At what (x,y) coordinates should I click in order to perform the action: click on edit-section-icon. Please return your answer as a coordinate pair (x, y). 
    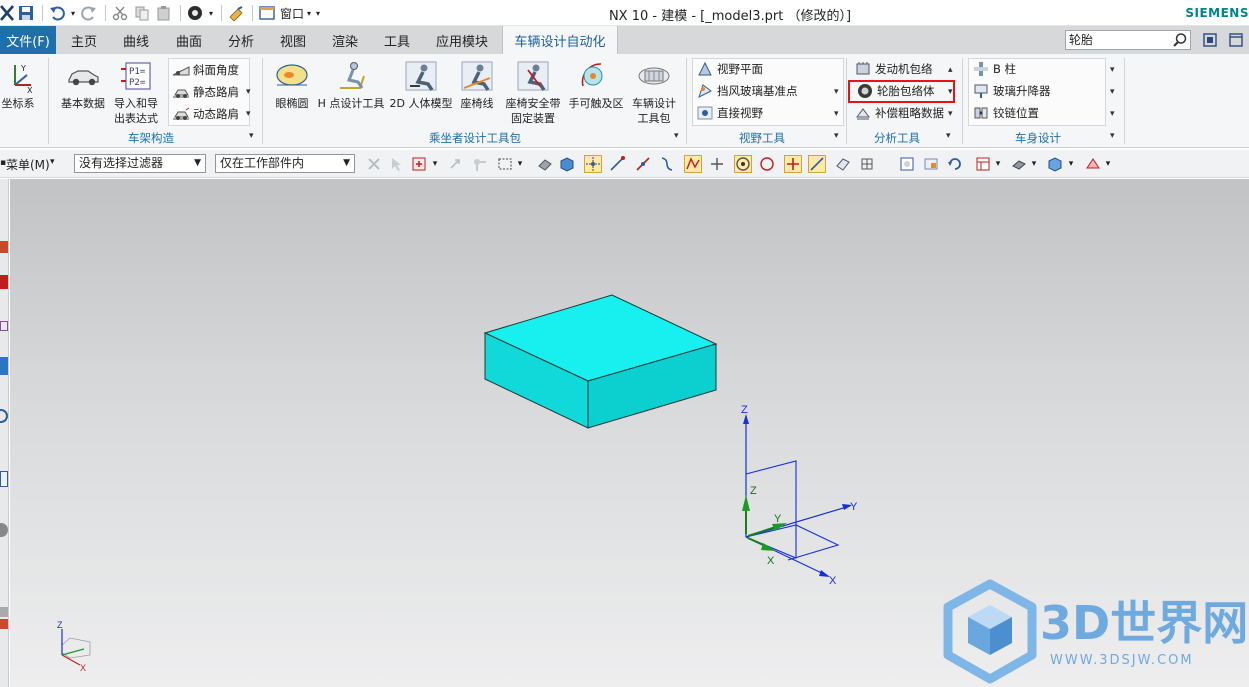
    Looking at the image, I should click on (1093, 164).